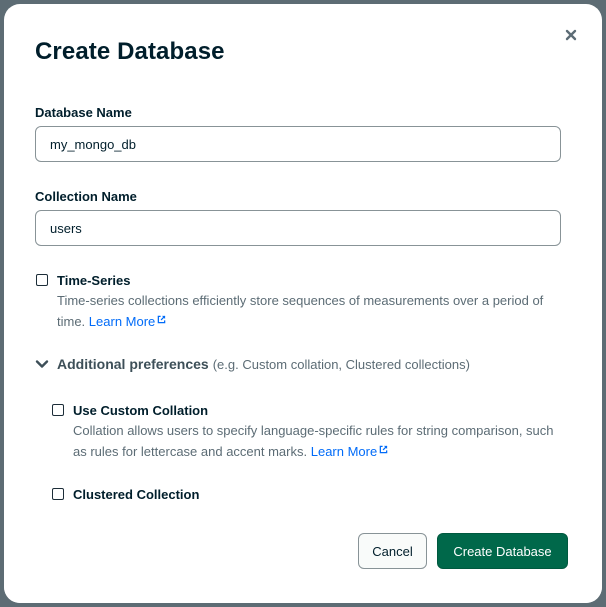  I want to click on collection-name-input, so click(298, 228).